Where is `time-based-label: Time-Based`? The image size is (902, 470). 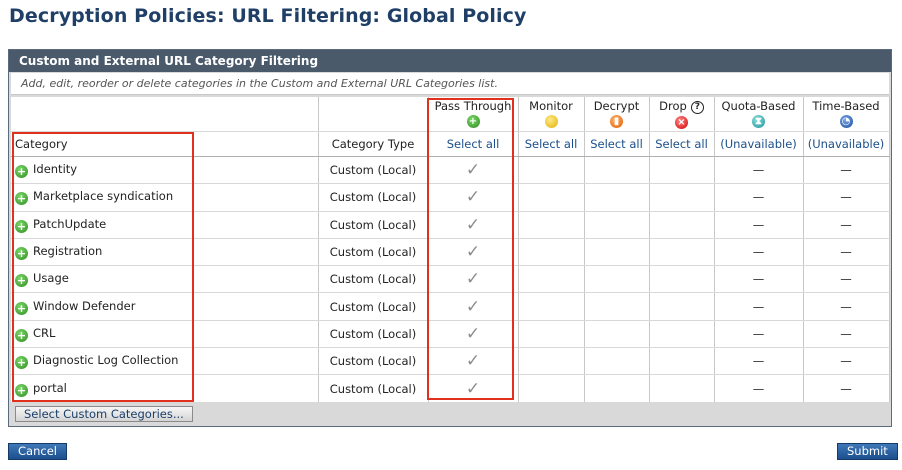
time-based-label: Time-Based is located at coordinates (846, 106).